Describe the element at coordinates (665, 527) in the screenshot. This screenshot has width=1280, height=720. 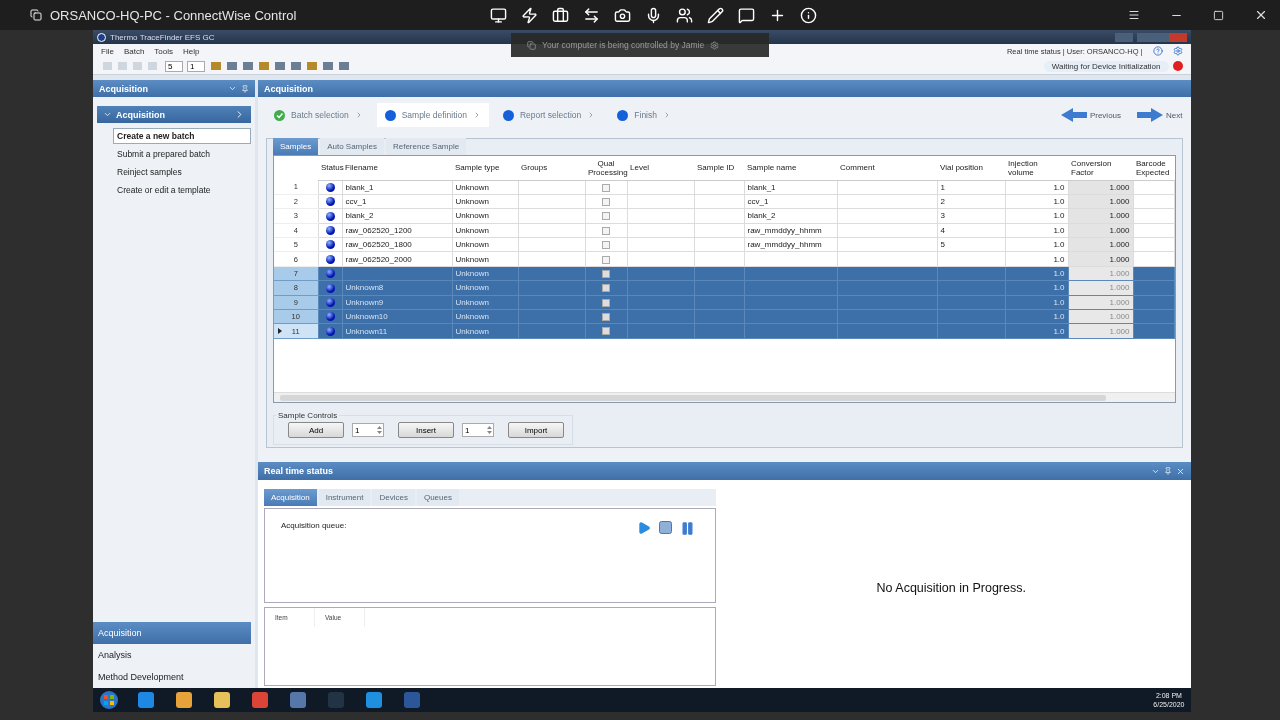
I see `stop-icon` at that location.